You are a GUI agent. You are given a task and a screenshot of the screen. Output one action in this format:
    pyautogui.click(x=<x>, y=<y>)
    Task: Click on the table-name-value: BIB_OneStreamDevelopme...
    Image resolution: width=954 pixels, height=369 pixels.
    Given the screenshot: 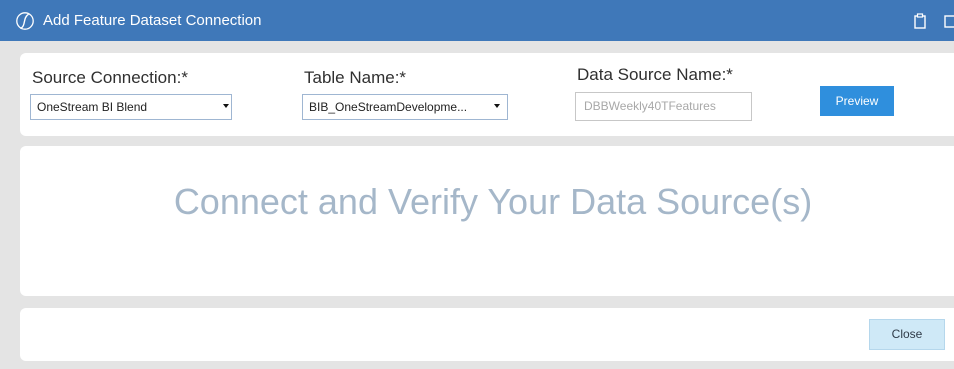 What is the action you would take?
    pyautogui.click(x=388, y=107)
    